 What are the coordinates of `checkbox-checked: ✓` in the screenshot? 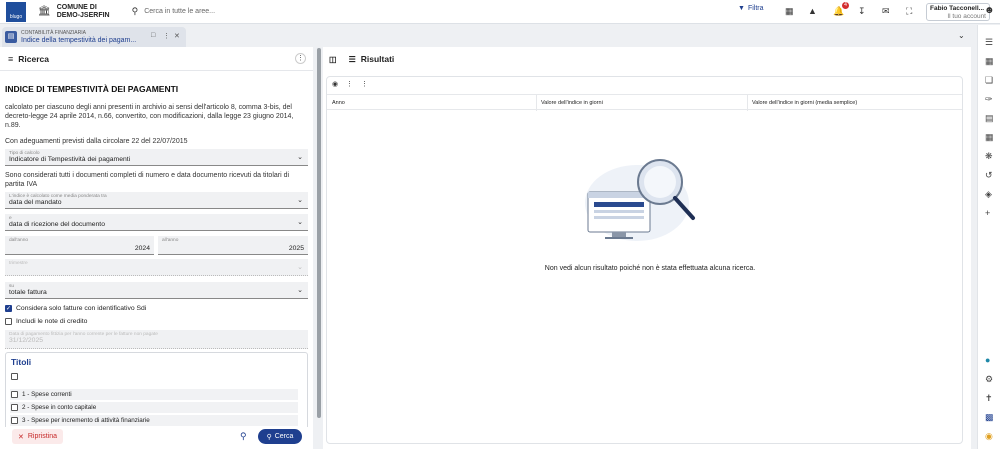 It's located at (8, 308).